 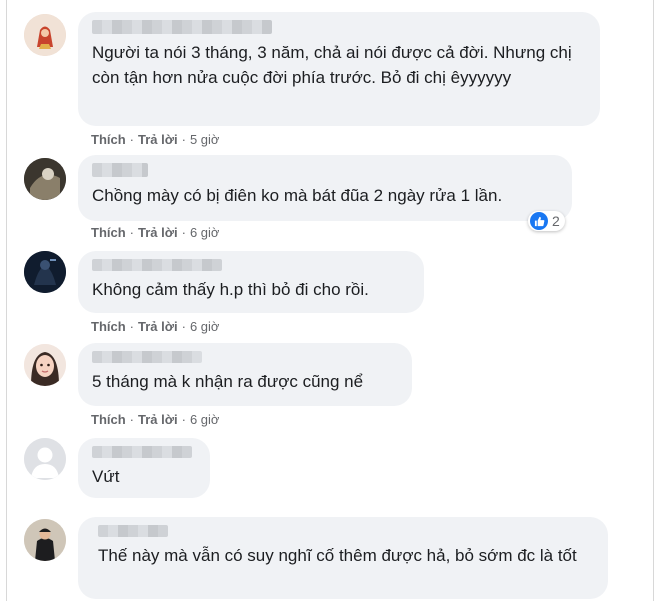 I want to click on comment-bubble: 5 tháng mà k nhận ra được cũng nể, so click(x=245, y=374).